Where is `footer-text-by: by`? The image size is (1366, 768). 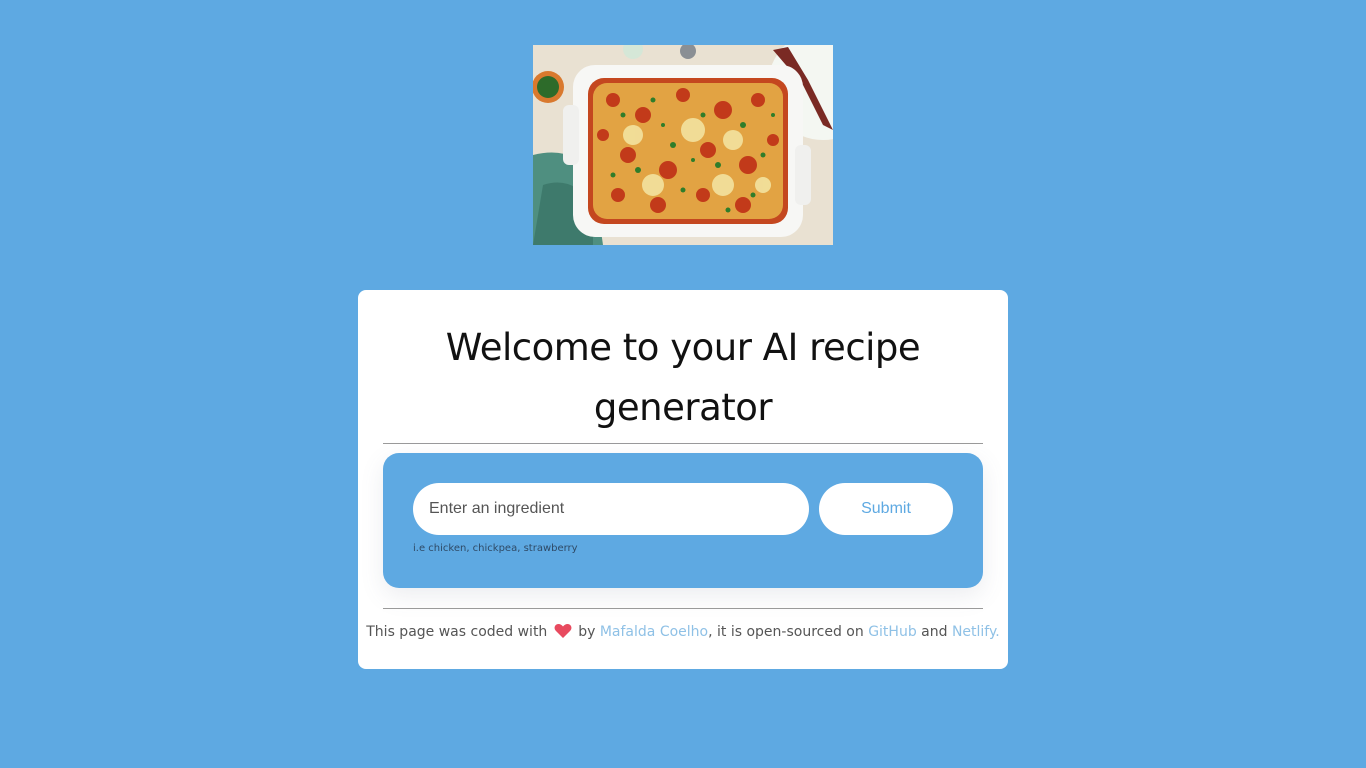
footer-text-by: by is located at coordinates (587, 632).